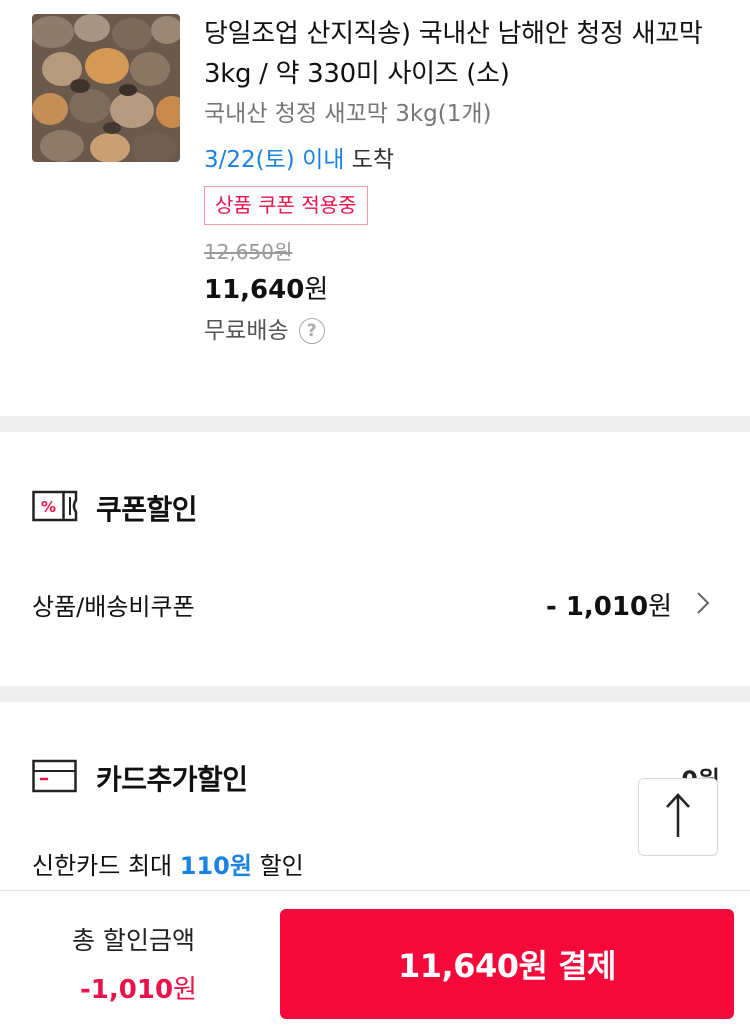 The width and height of the screenshot is (750, 1027). Describe the element at coordinates (660, 607) in the screenshot. I see `coupon-discount-unit: 원` at that location.